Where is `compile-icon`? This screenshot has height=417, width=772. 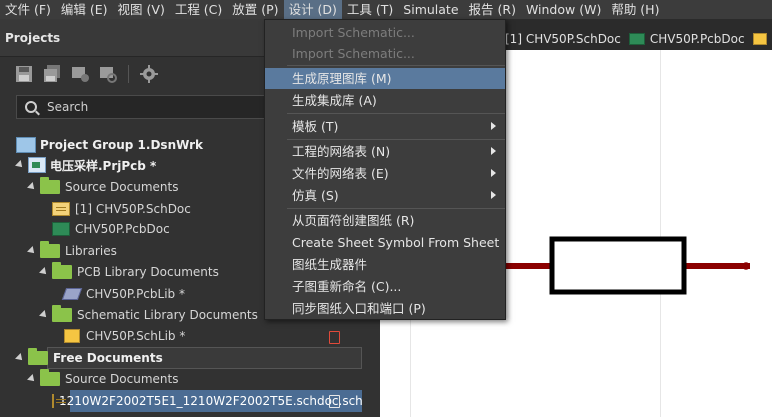
compile-icon is located at coordinates (108, 74).